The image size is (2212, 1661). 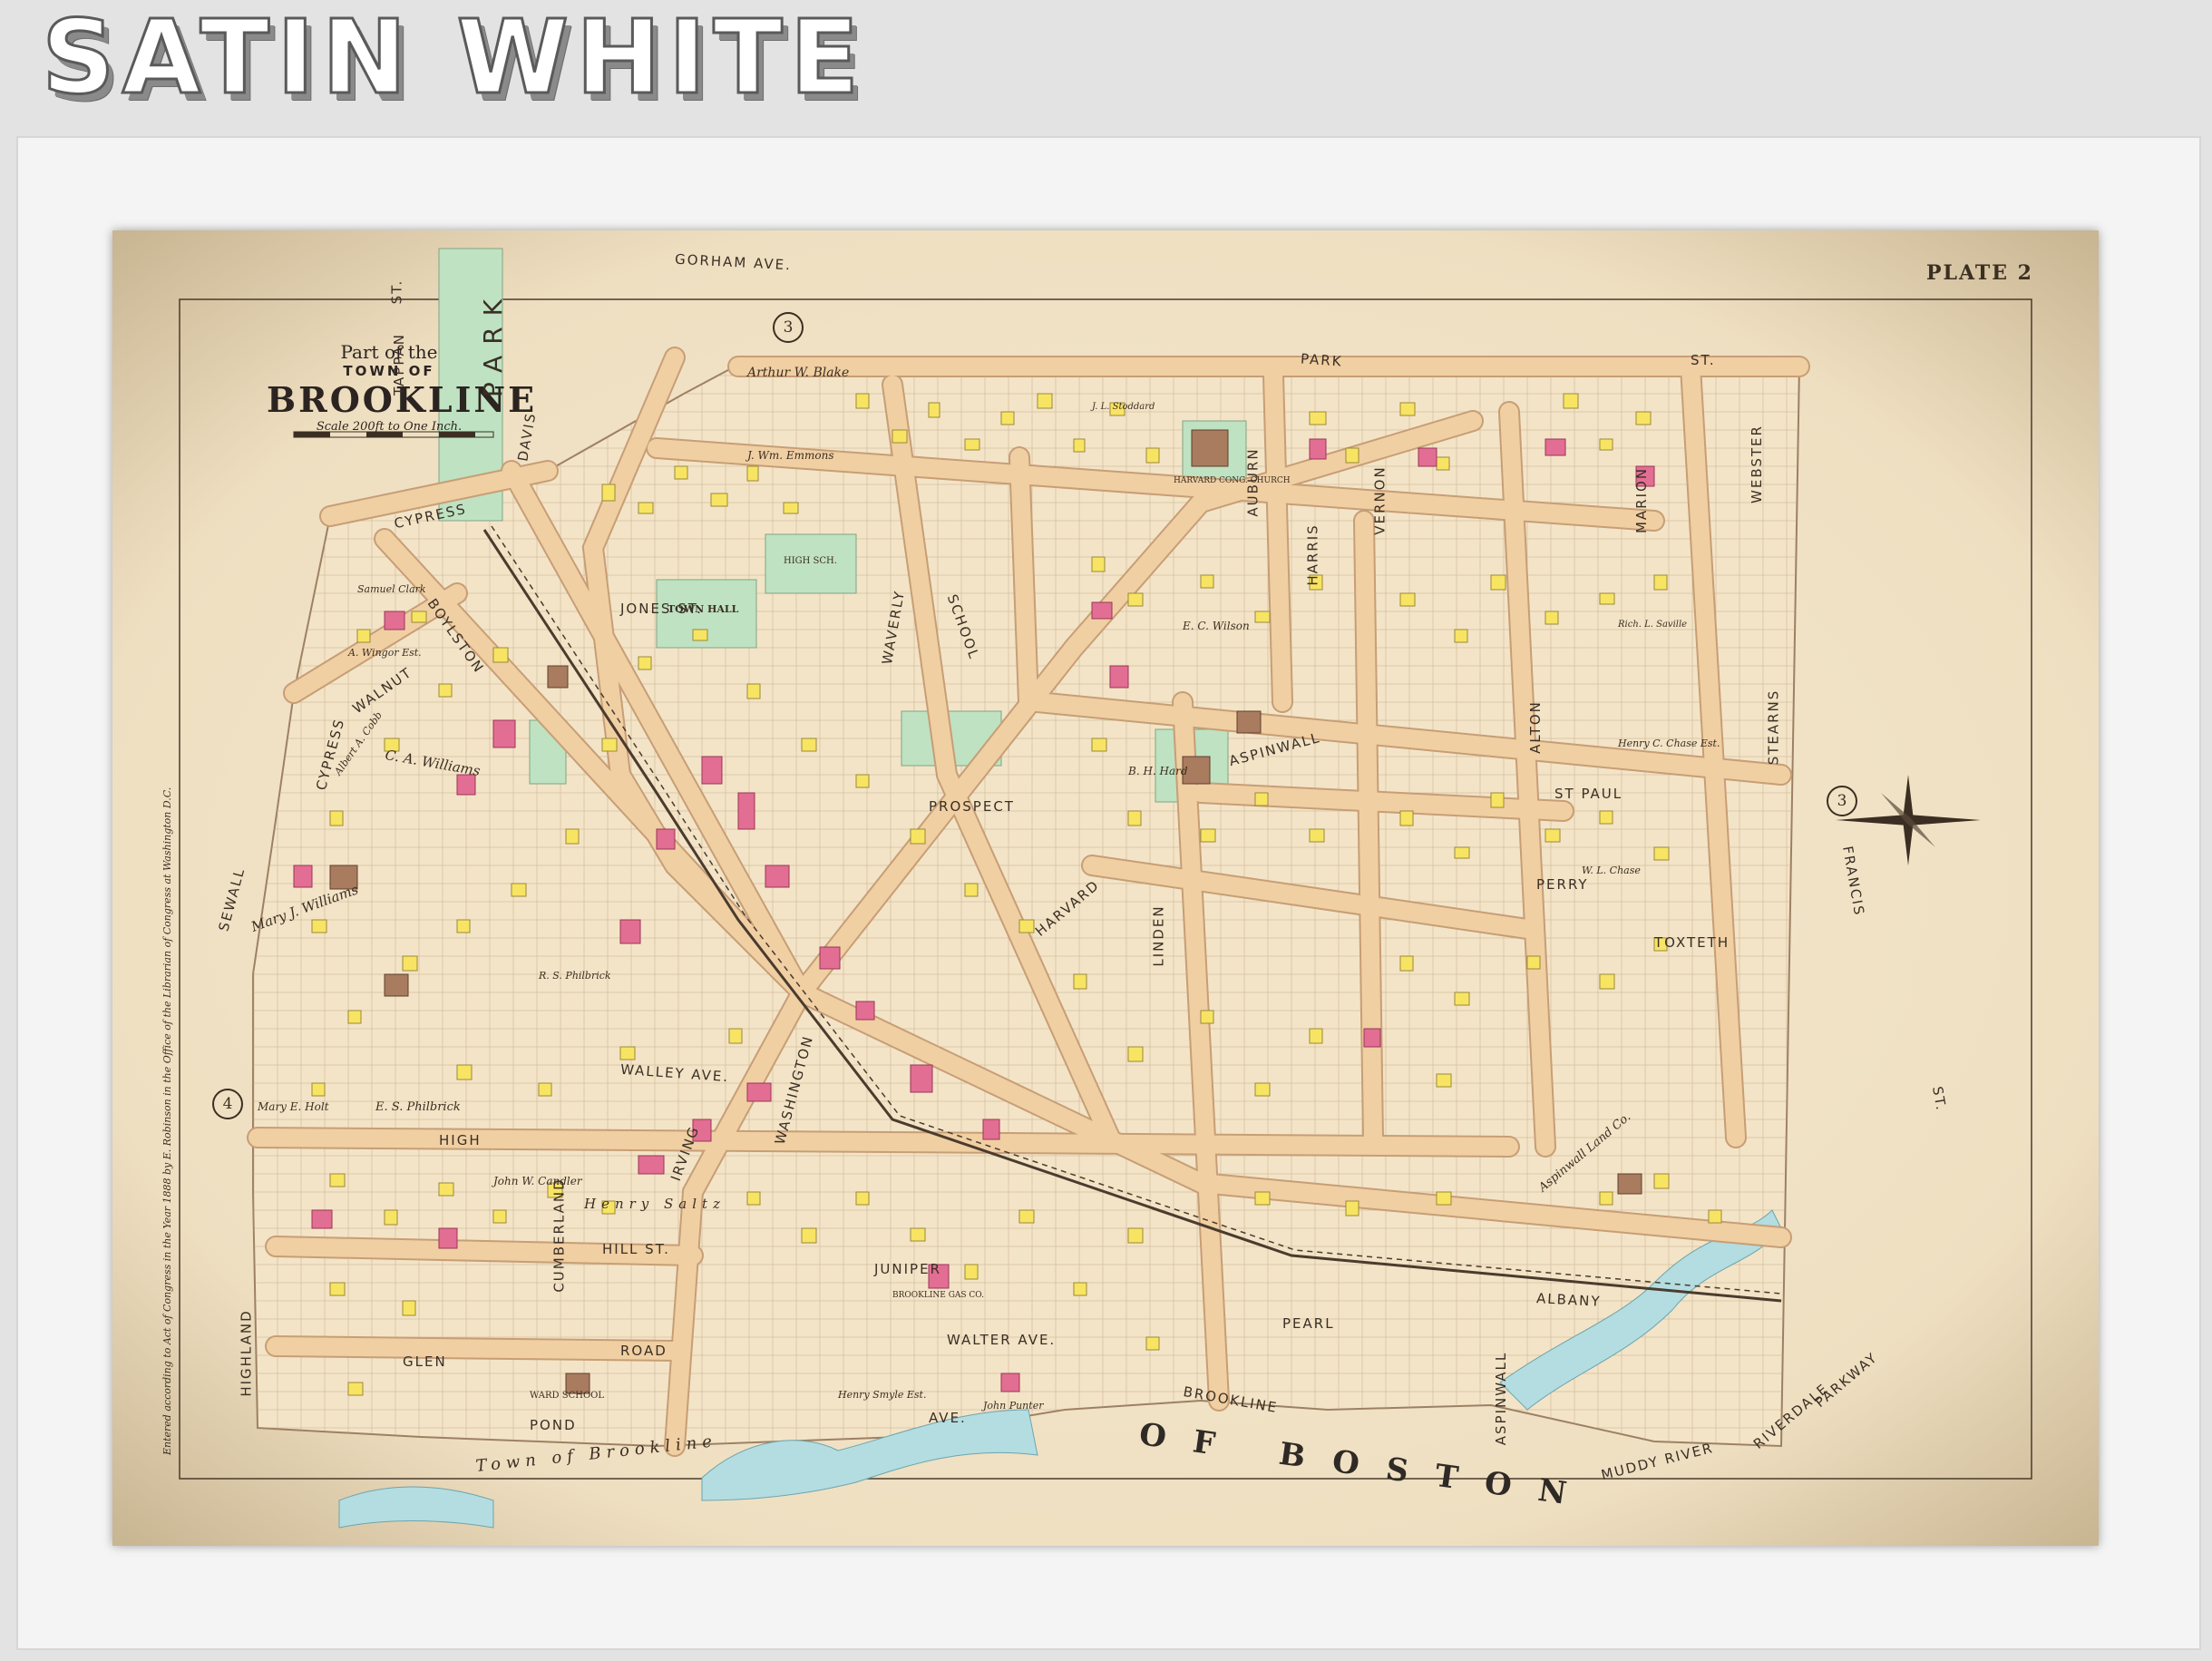 What do you see at coordinates (939, 1296) in the screenshot?
I see `place-gas-co: BROOKLINE GAS CO.` at bounding box center [939, 1296].